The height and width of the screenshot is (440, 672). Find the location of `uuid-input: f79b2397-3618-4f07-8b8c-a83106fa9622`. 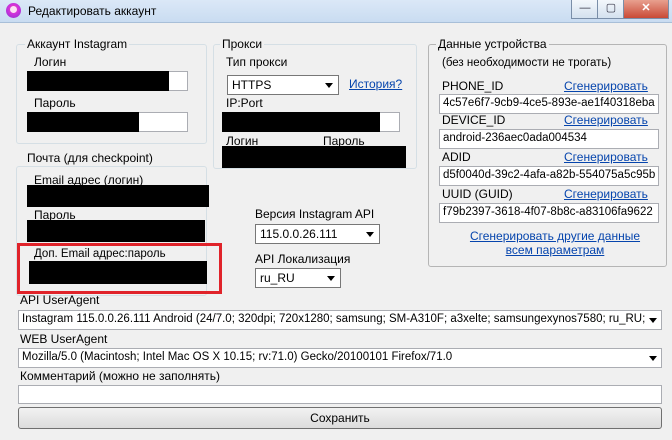

uuid-input: f79b2397-3618-4f07-8b8c-a83106fa9622 is located at coordinates (549, 213).